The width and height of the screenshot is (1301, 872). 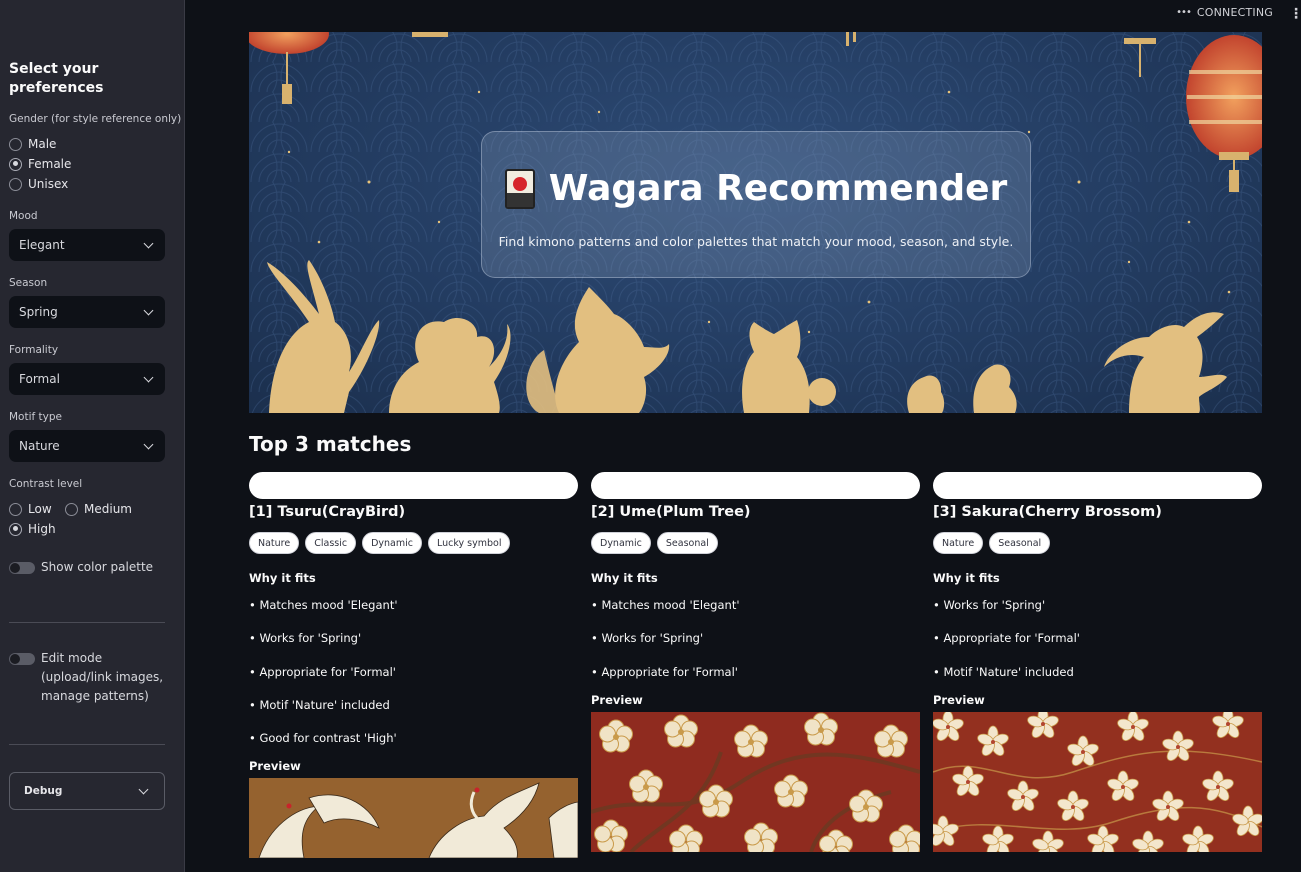 I want to click on contrast-radio-low: Low, so click(x=30, y=509).